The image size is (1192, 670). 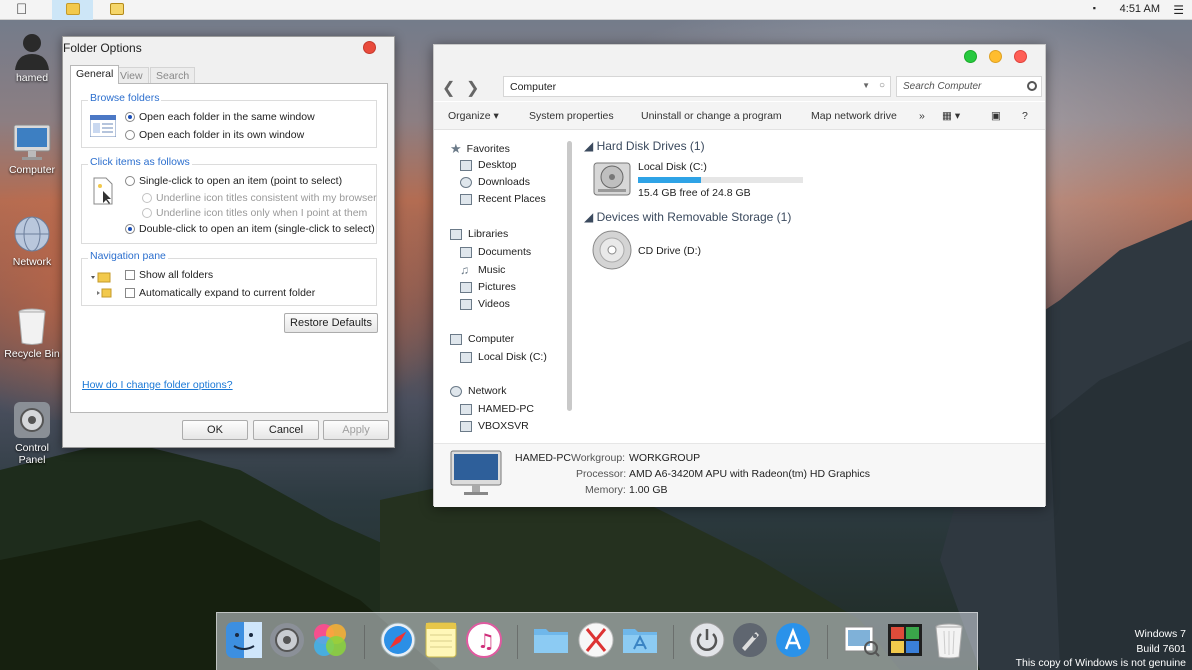 What do you see at coordinates (711, 116) in the screenshot?
I see `uninstall-program-button: Uninstall or change a program` at bounding box center [711, 116].